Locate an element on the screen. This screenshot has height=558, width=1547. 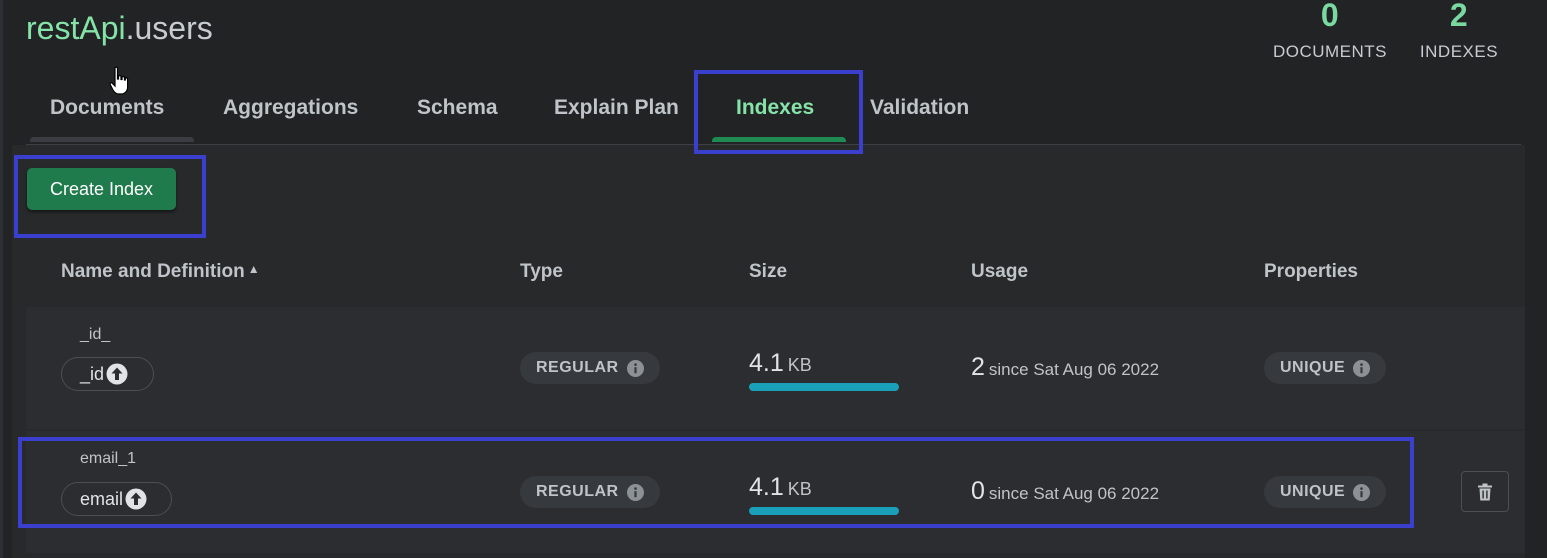
indexes-label: INDEXES is located at coordinates (1459, 51).